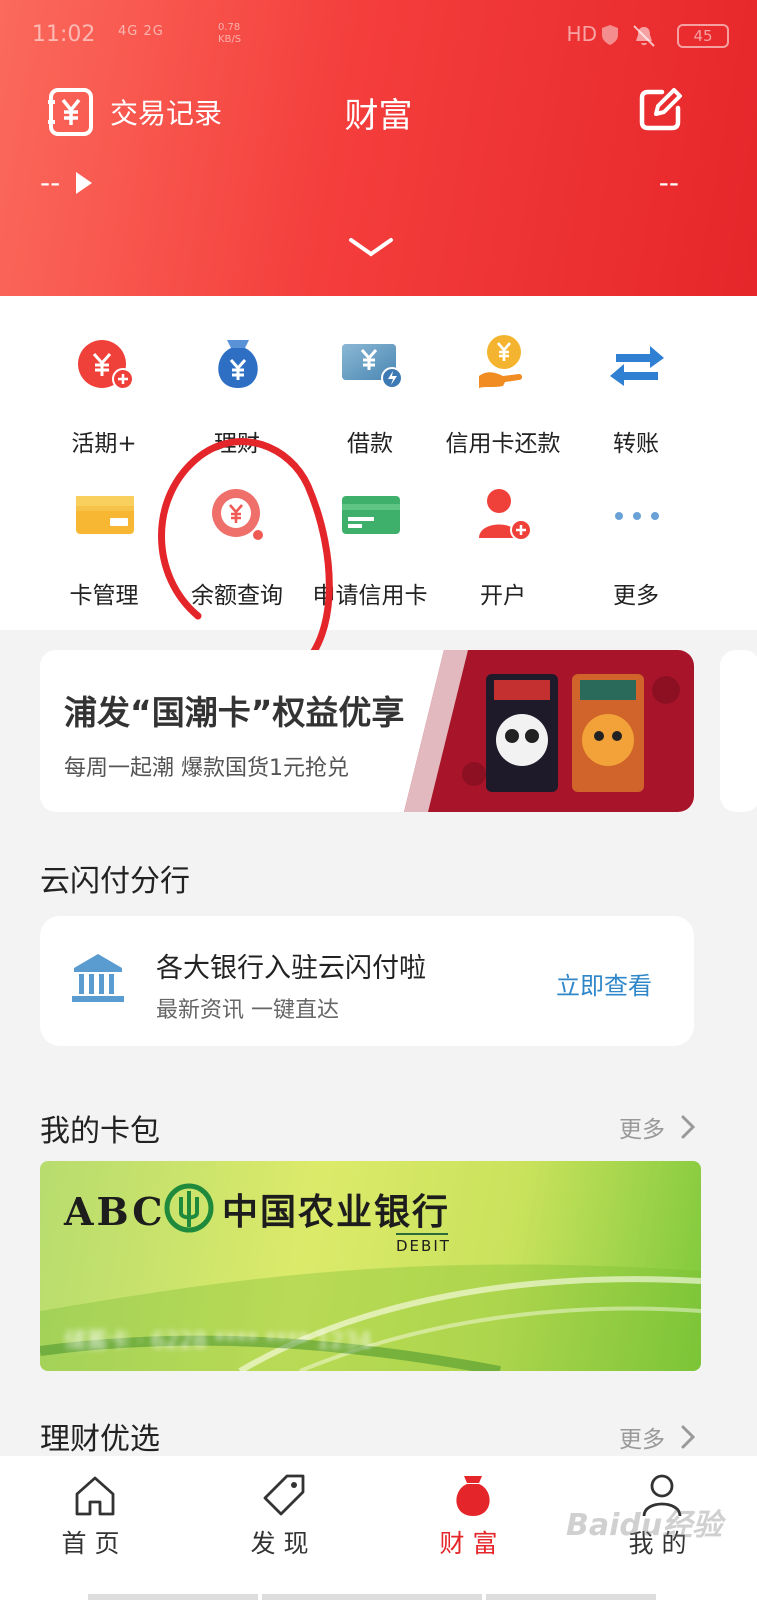  What do you see at coordinates (95, 1496) in the screenshot?
I see `home-icon` at bounding box center [95, 1496].